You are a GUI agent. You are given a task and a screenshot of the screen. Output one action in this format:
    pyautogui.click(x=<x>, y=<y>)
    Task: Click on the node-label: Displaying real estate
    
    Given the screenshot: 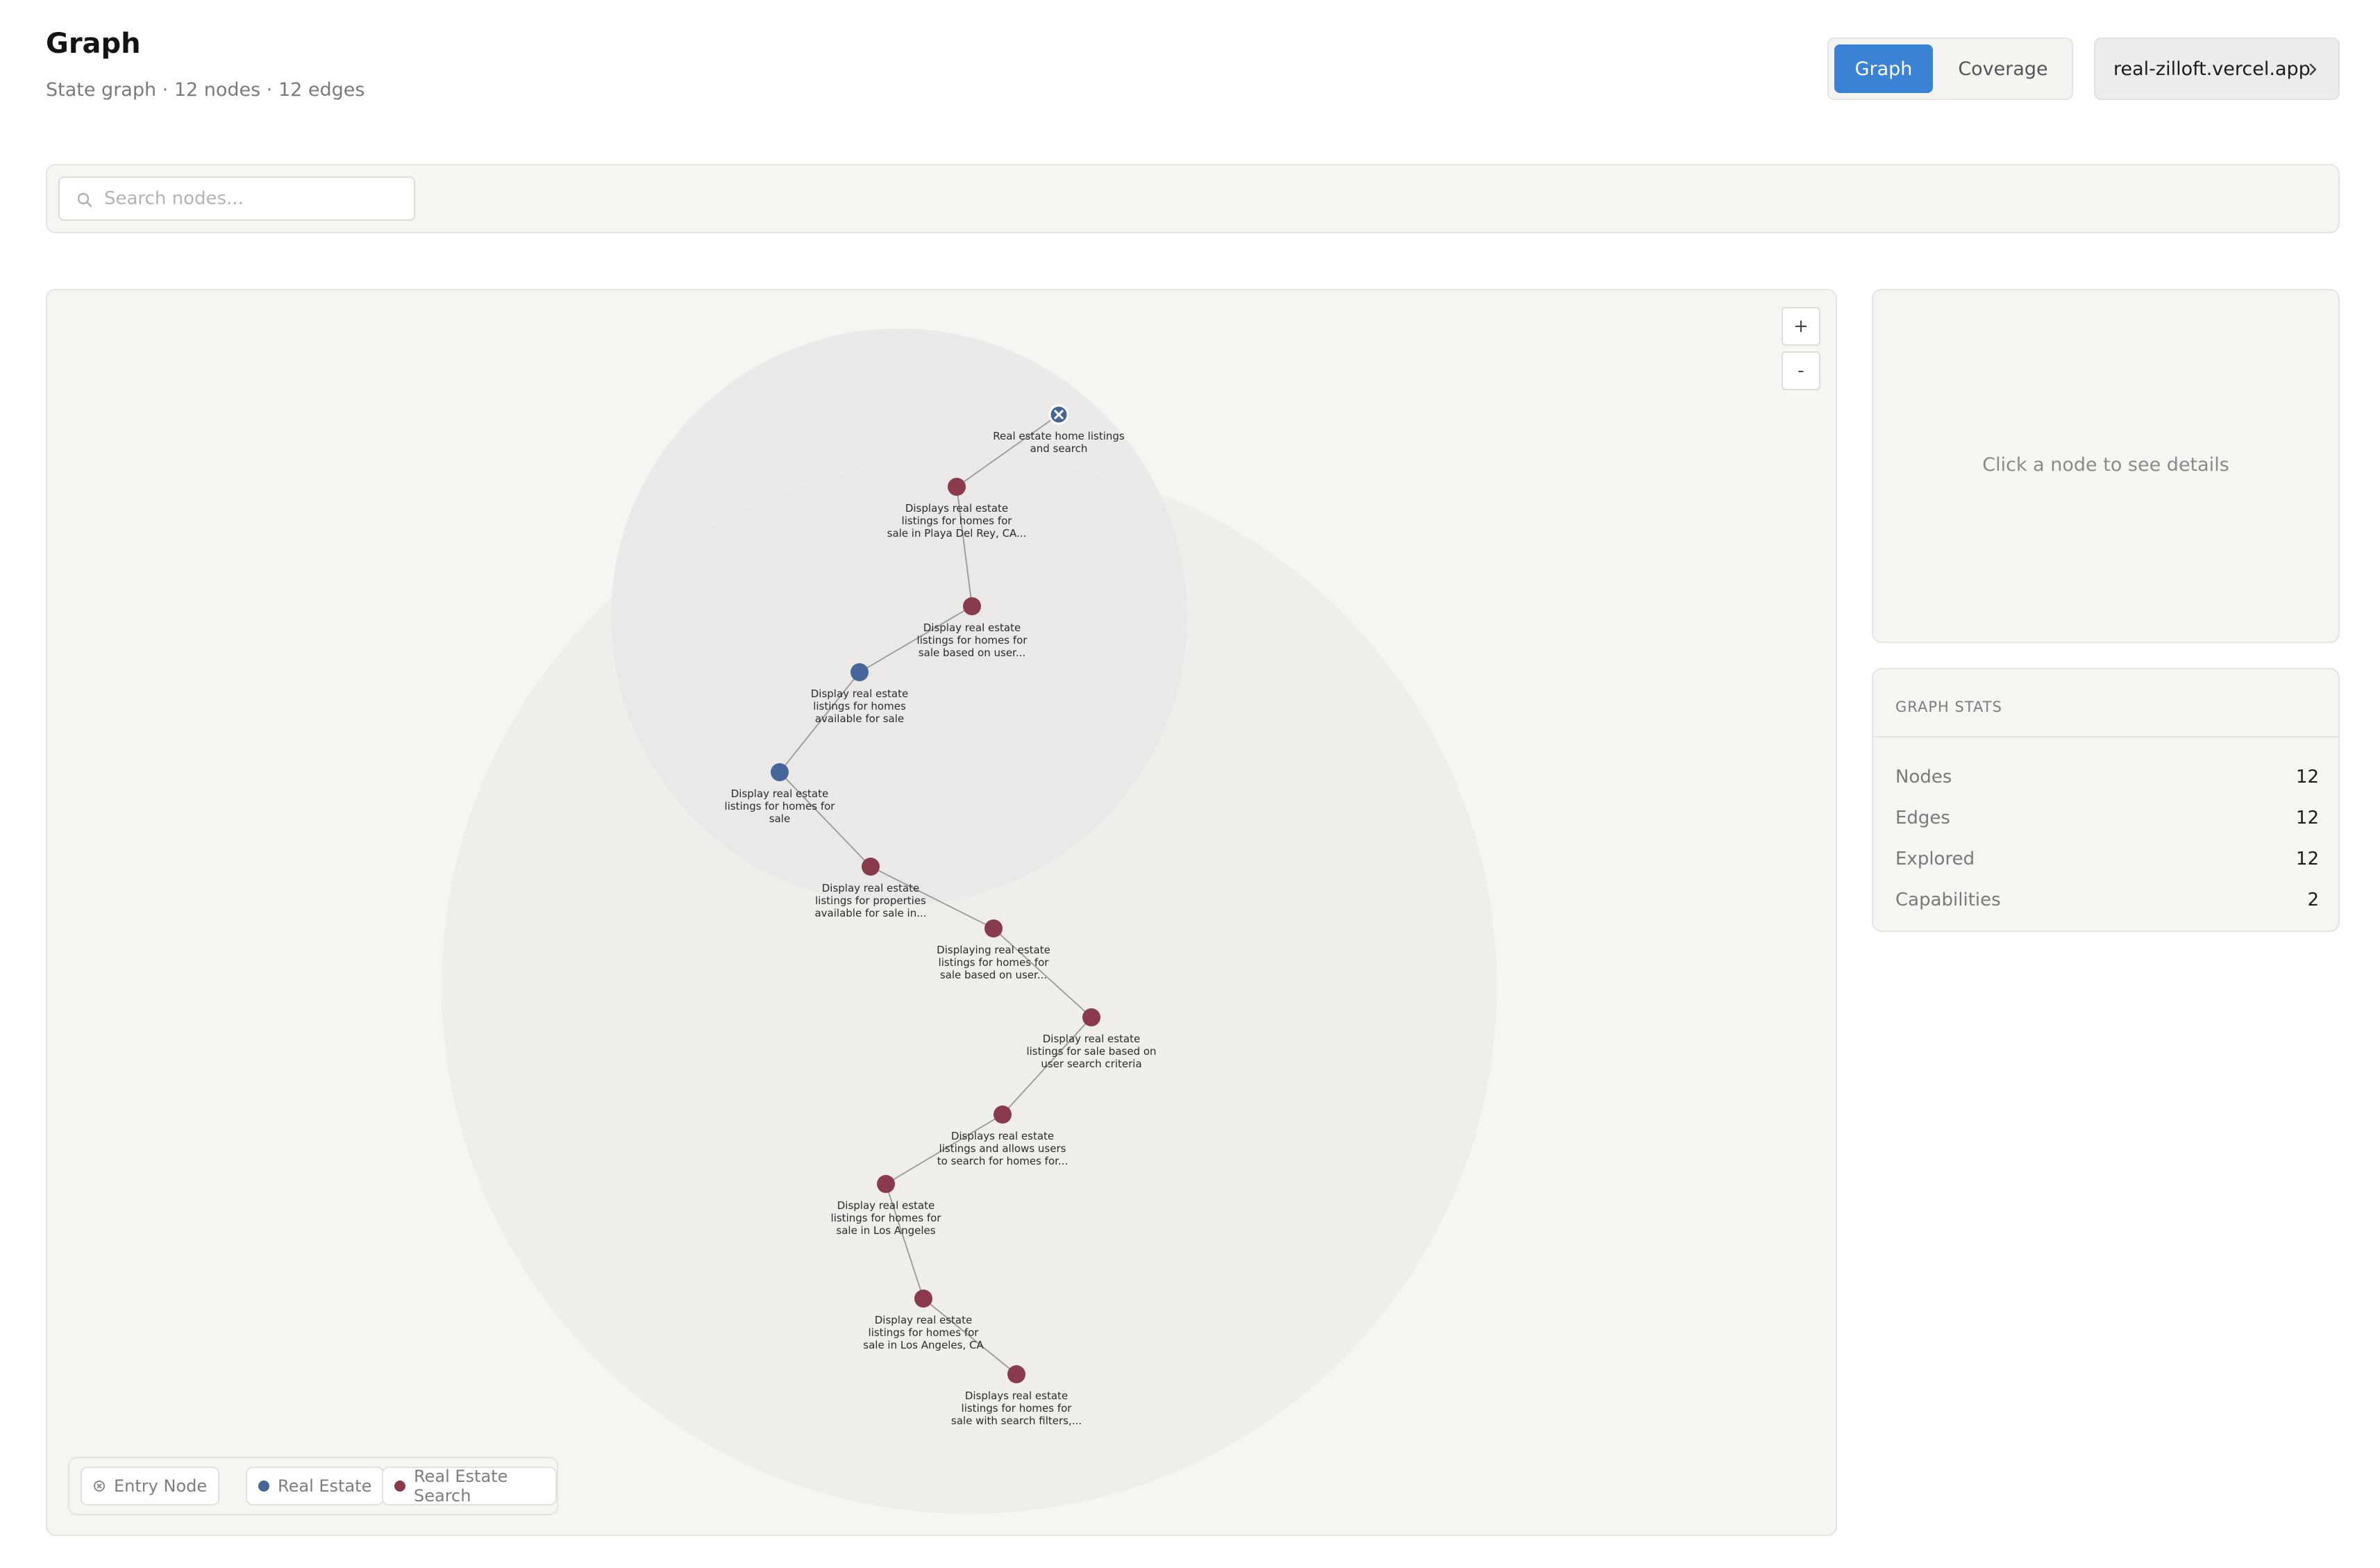 What is the action you would take?
    pyautogui.click(x=993, y=950)
    